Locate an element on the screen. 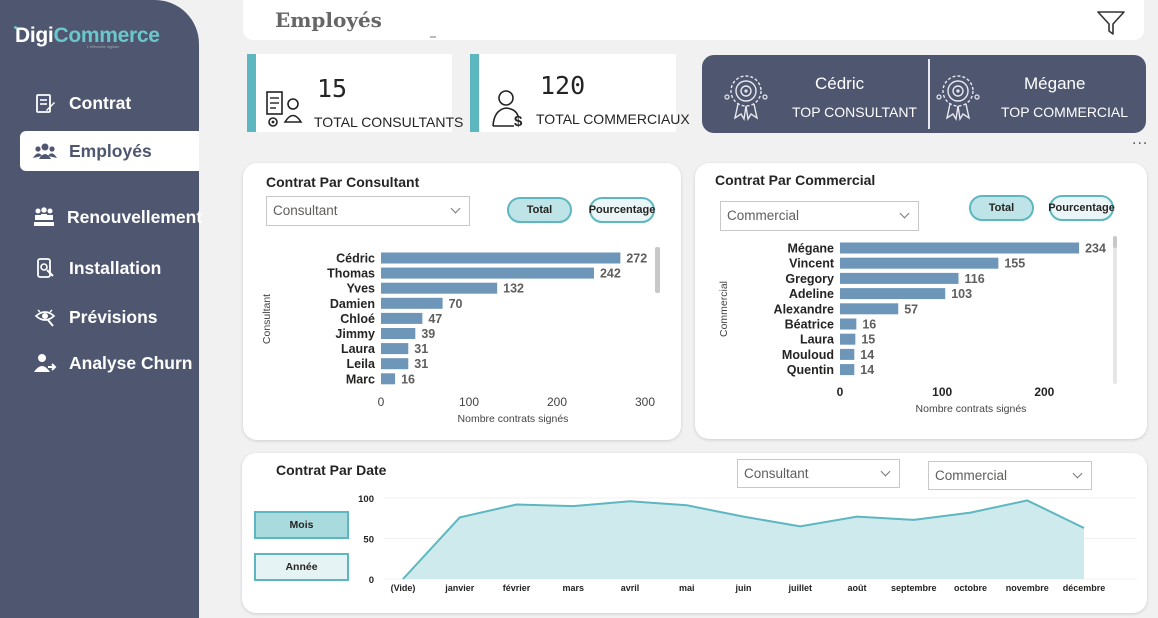  sidebar-item-analyse-churn: Analyse Churn is located at coordinates (109, 363).